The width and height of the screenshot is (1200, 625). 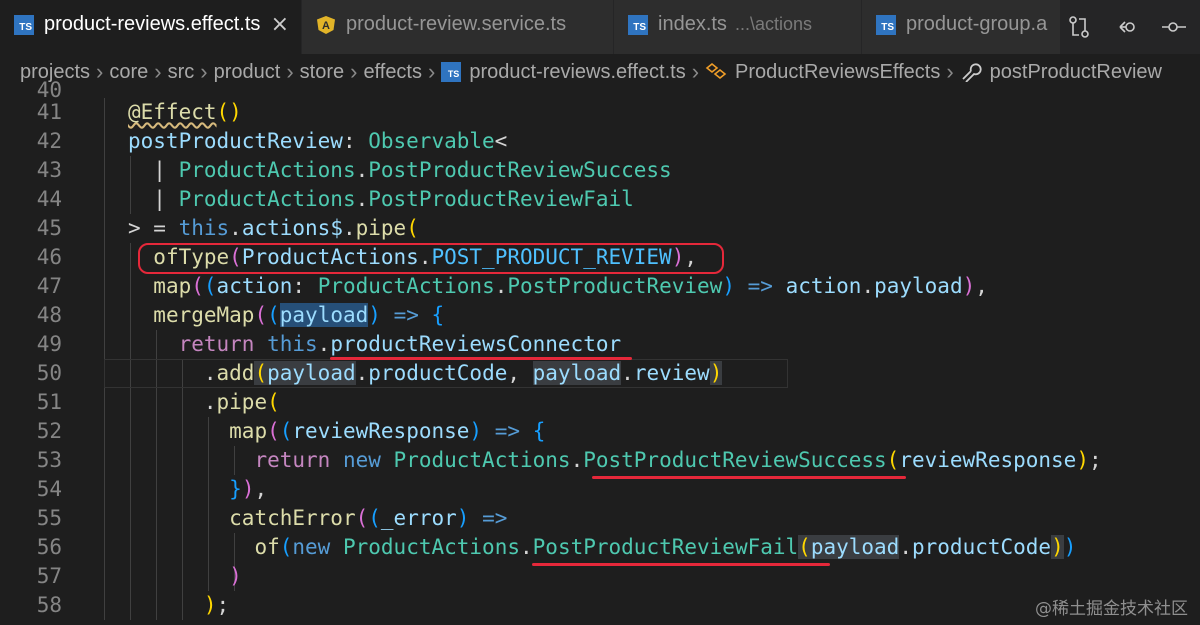 What do you see at coordinates (400, 344) in the screenshot?
I see `code-line: return this.productReviewsConnector` at bounding box center [400, 344].